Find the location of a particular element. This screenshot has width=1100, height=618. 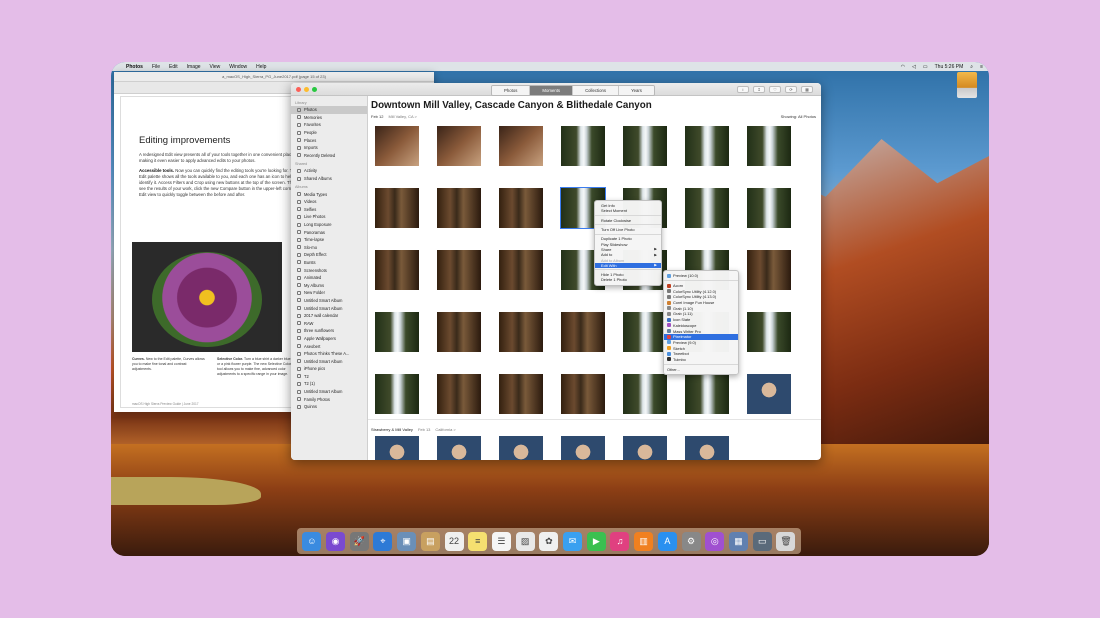

context-menu-item: Select Moment is located at coordinates (628, 210).